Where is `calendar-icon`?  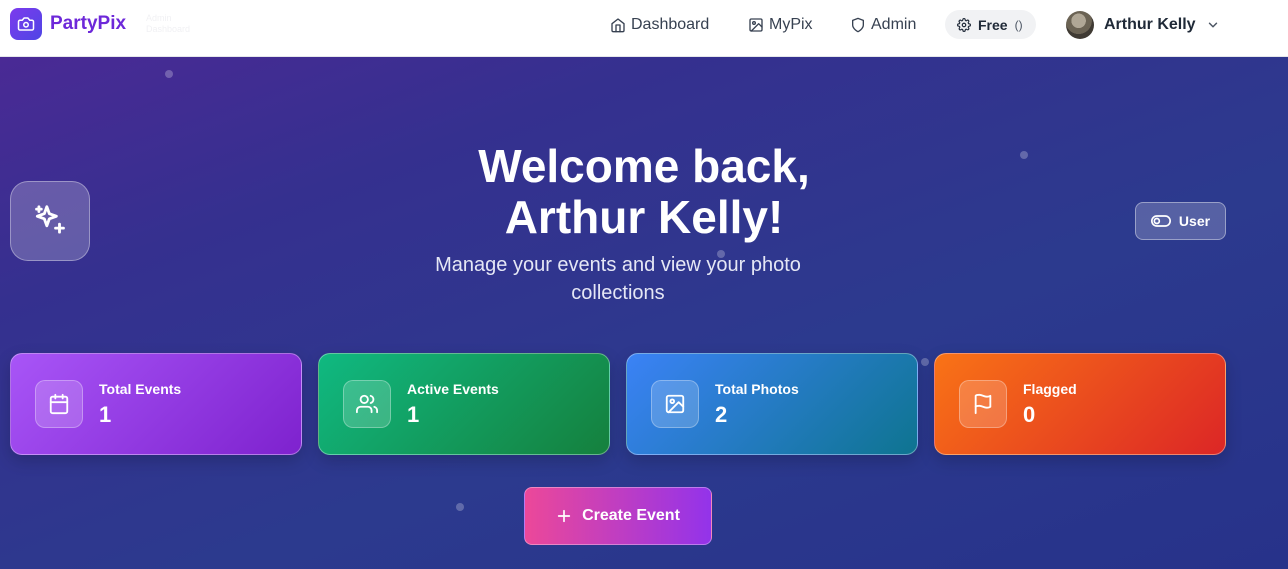 calendar-icon is located at coordinates (59, 404).